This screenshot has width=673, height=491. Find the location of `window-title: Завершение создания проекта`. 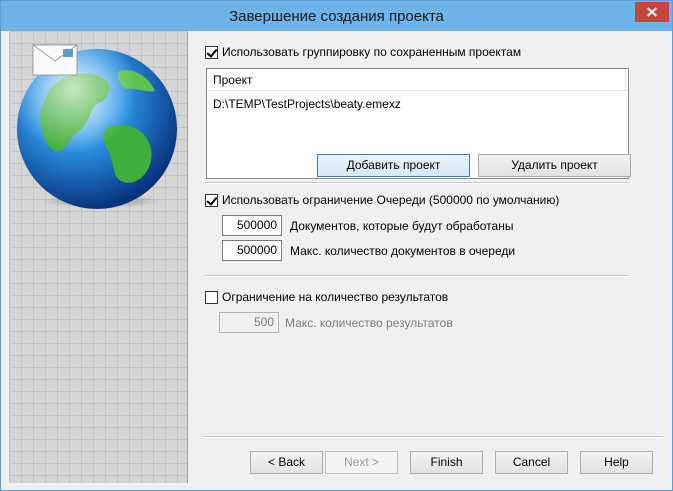

window-title: Завершение создания проекта is located at coordinates (336, 16).